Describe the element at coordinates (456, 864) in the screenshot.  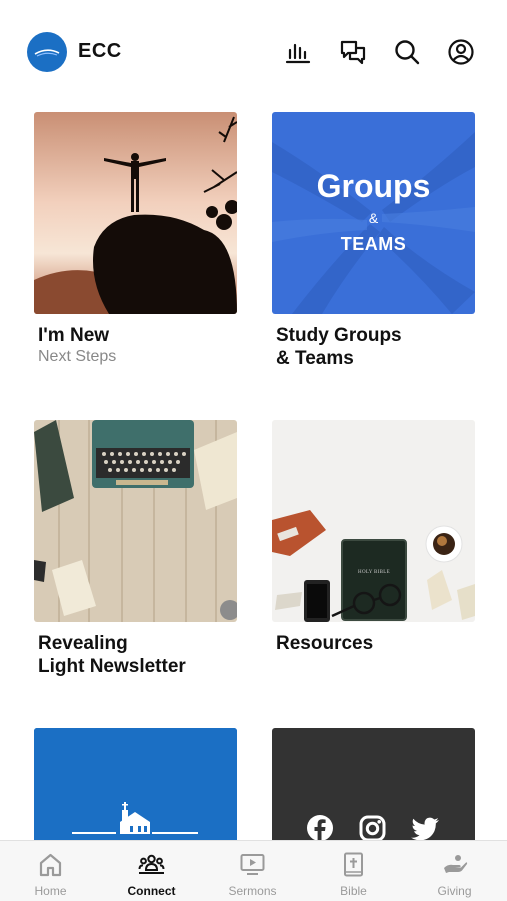
I see `hand-icon` at that location.